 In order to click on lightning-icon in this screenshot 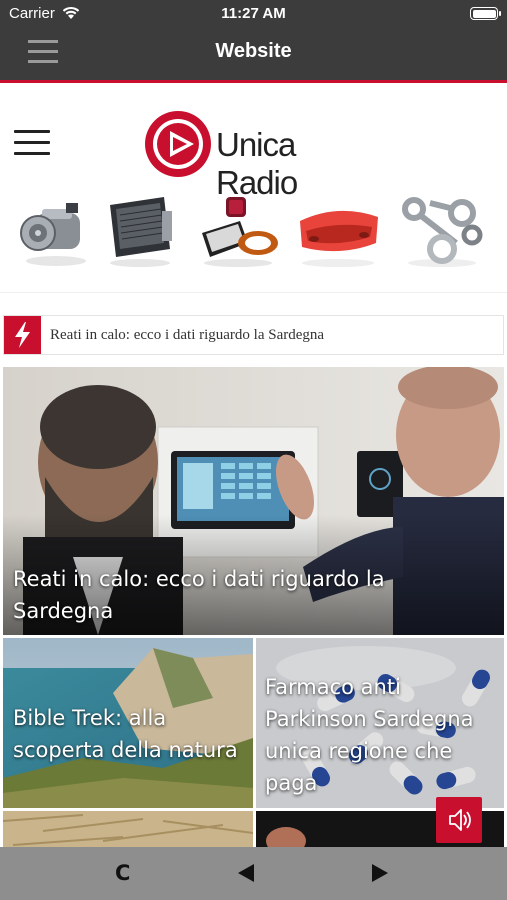, I will do `click(22, 335)`.